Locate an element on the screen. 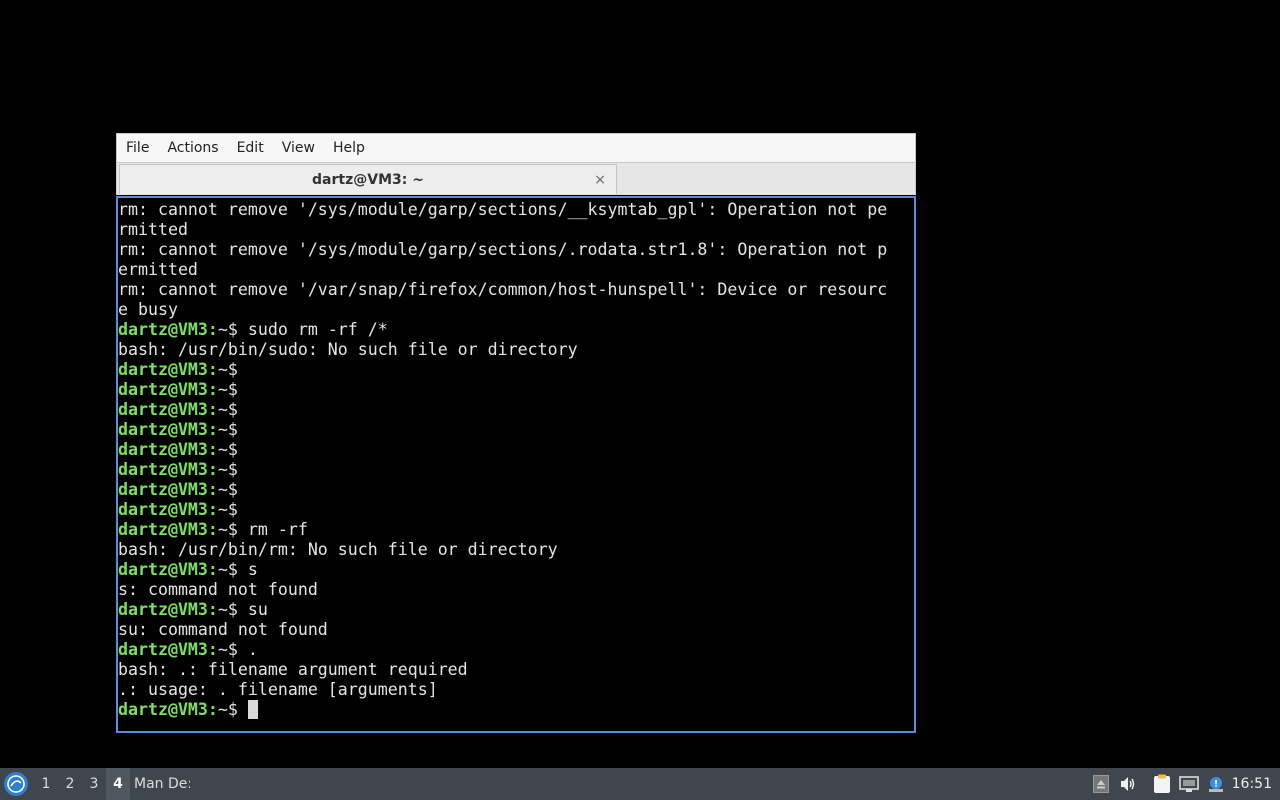 Image resolution: width=1280 pixels, height=800 pixels. menu-edit: Edit is located at coordinates (250, 148).